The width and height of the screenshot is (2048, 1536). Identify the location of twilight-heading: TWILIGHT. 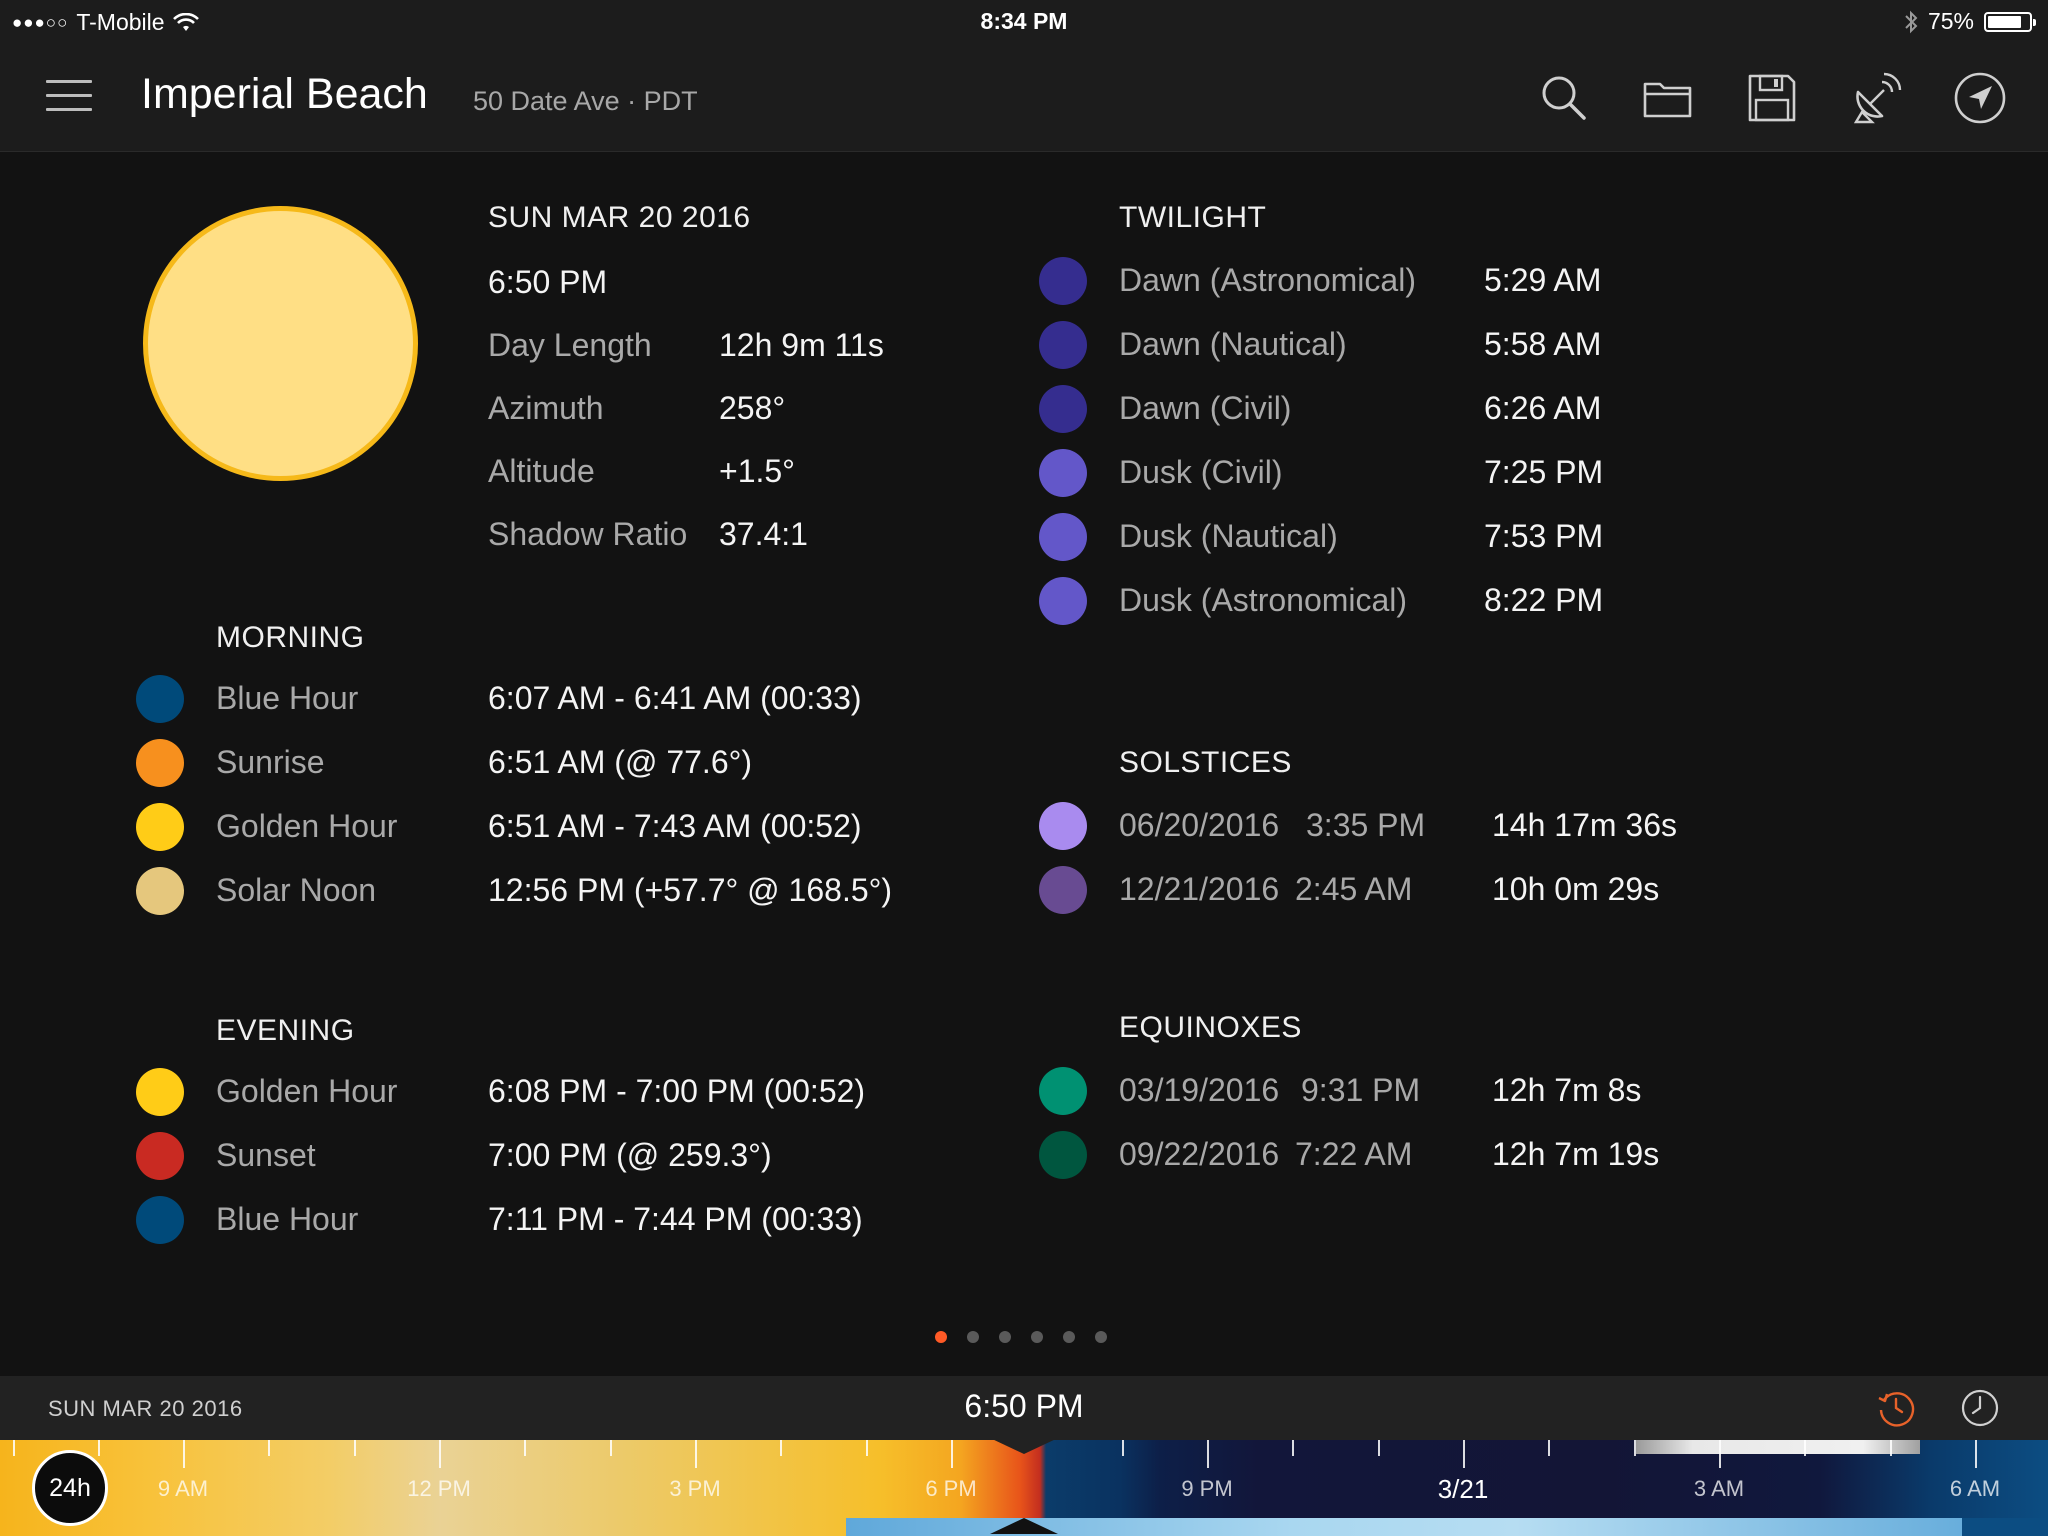
(1193, 217).